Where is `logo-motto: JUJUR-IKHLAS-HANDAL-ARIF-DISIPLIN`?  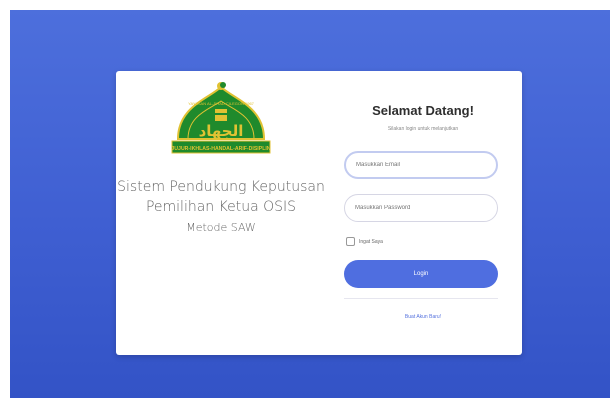
logo-motto: JUJUR-IKHLAS-HANDAL-ARIF-DISIPLIN is located at coordinates (220, 149).